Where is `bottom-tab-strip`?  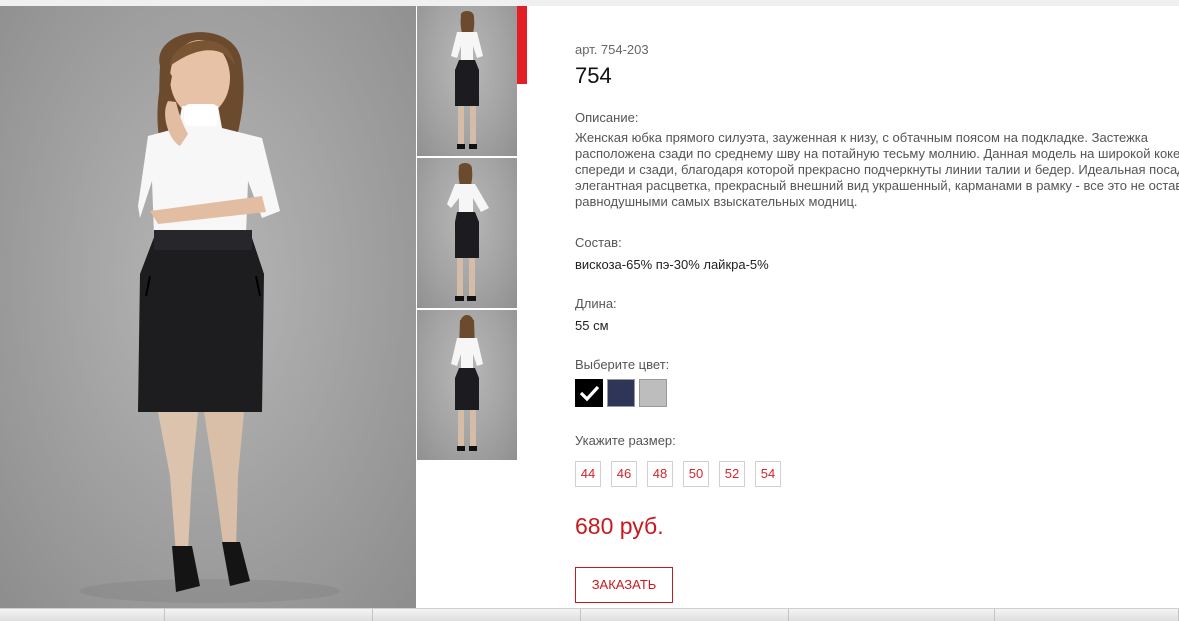
bottom-tab-strip is located at coordinates (589, 614).